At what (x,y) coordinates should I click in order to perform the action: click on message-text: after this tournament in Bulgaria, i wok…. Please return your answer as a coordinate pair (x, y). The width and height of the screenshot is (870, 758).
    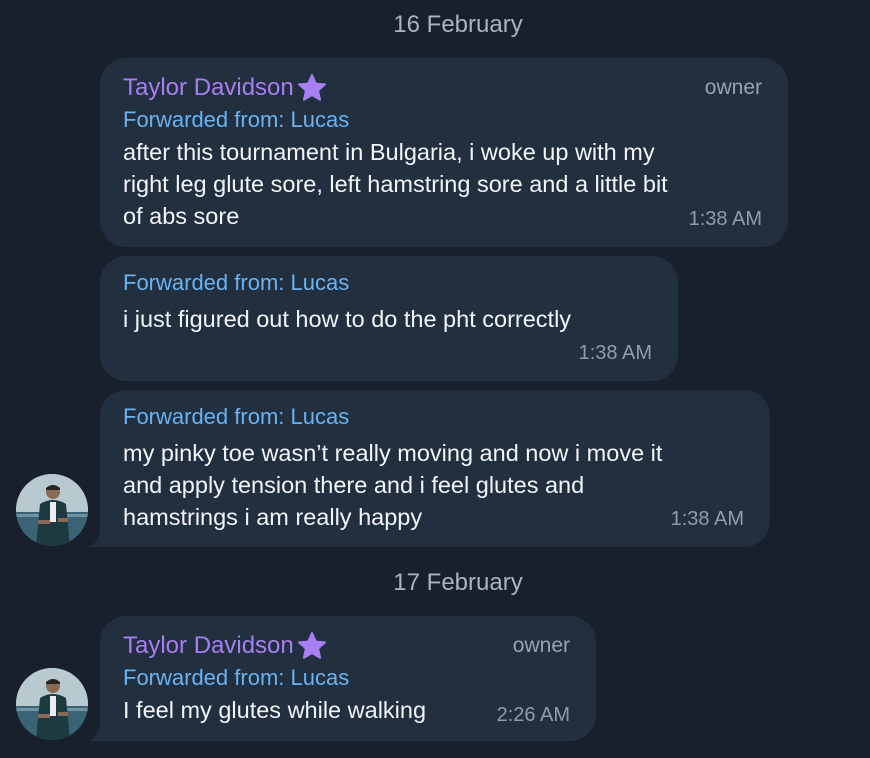
    Looking at the image, I should click on (443, 184).